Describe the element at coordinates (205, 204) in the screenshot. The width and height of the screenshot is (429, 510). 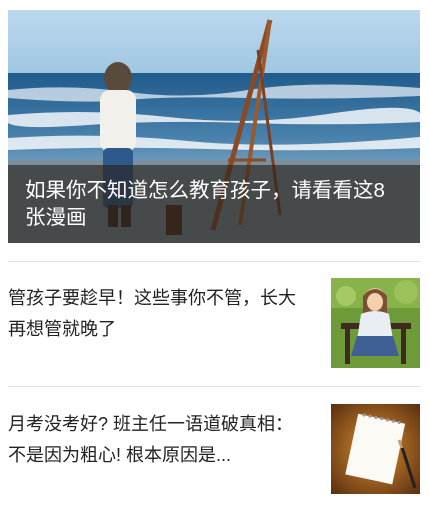
I see `featured-article-title: 如果你不知道怎么教育孩子，请看看这8张漫画` at that location.